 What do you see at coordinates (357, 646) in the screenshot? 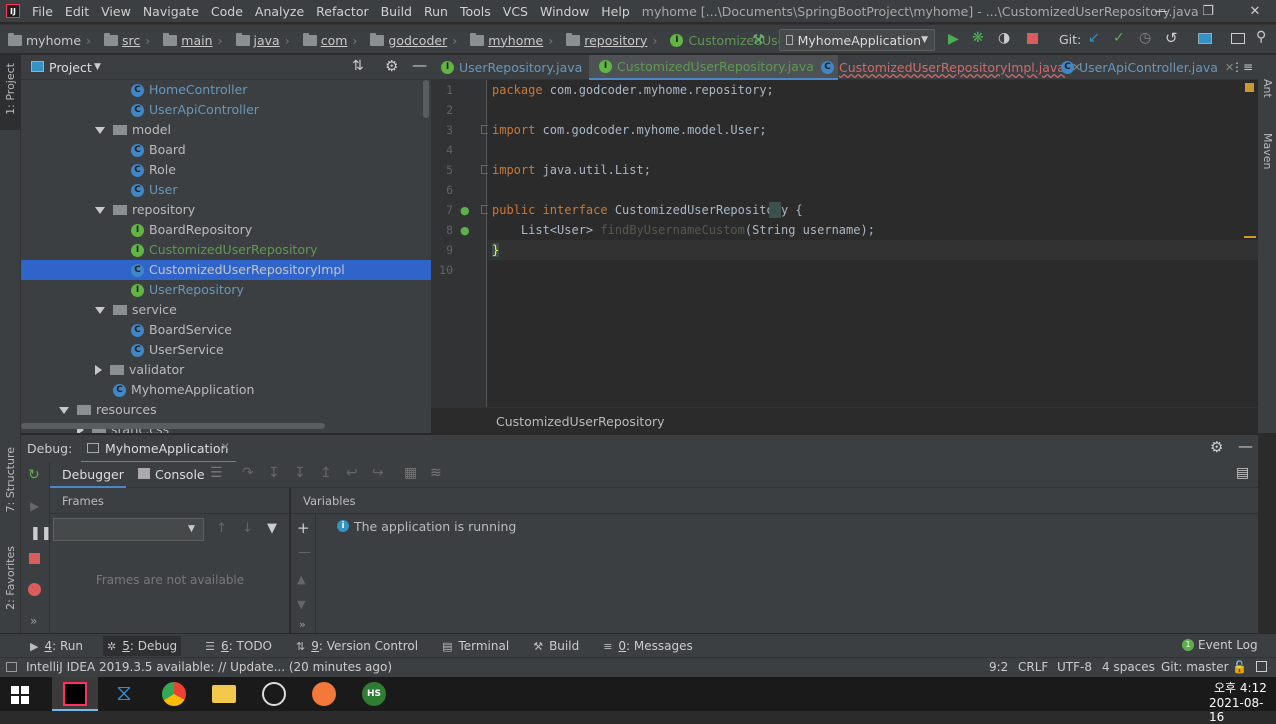
I see `tool-window-button: ⇅ 9: Version Control` at bounding box center [357, 646].